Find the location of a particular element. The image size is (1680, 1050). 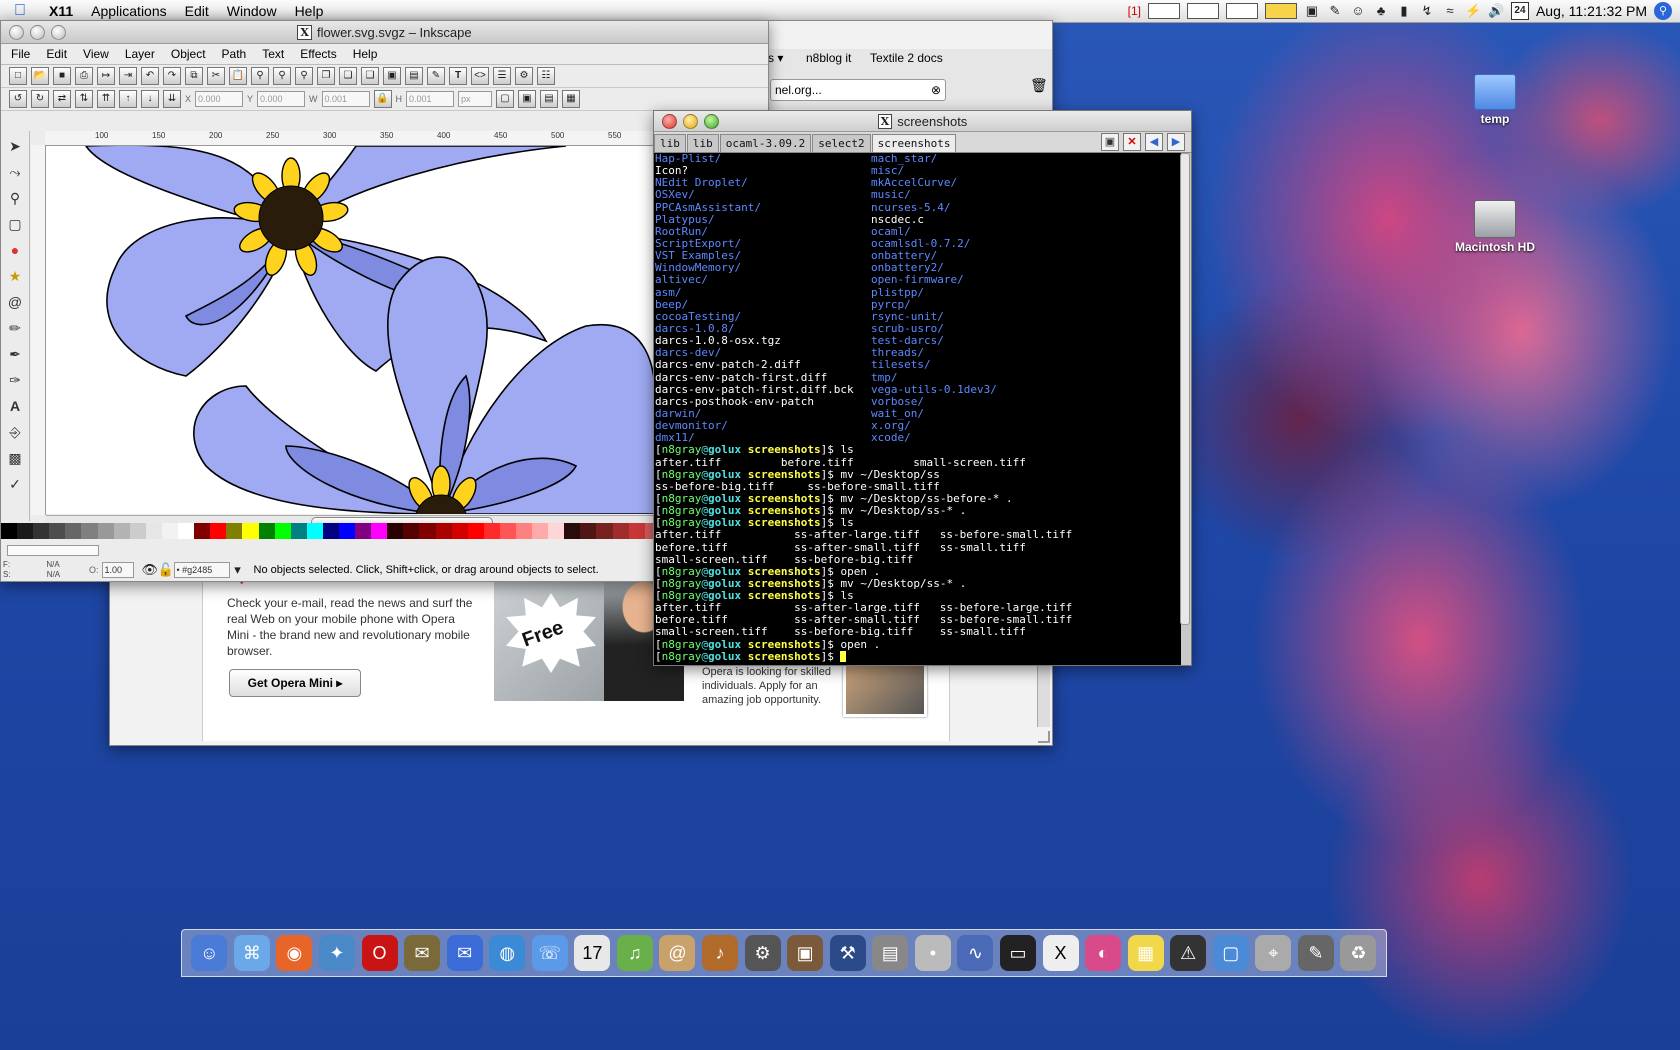

unit-select: px is located at coordinates (475, 99).